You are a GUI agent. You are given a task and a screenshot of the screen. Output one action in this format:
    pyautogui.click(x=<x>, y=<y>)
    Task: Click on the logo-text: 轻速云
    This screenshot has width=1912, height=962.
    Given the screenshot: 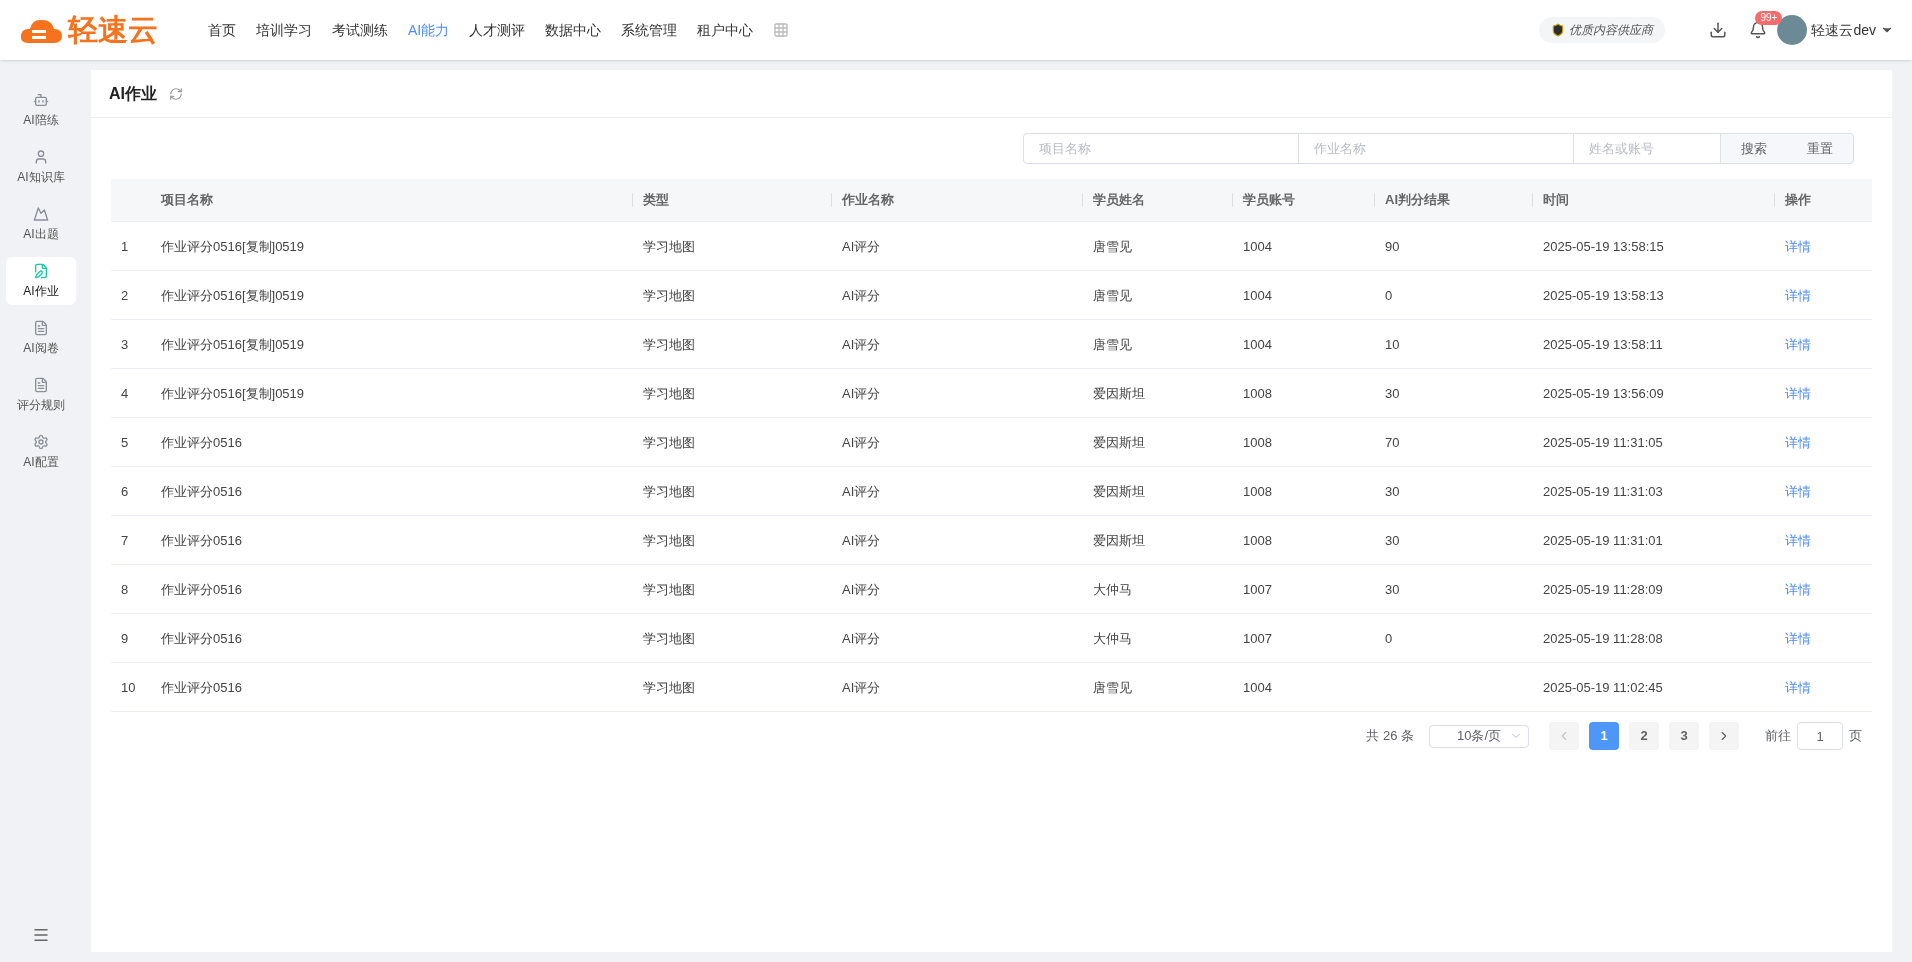 What is the action you would take?
    pyautogui.click(x=113, y=30)
    